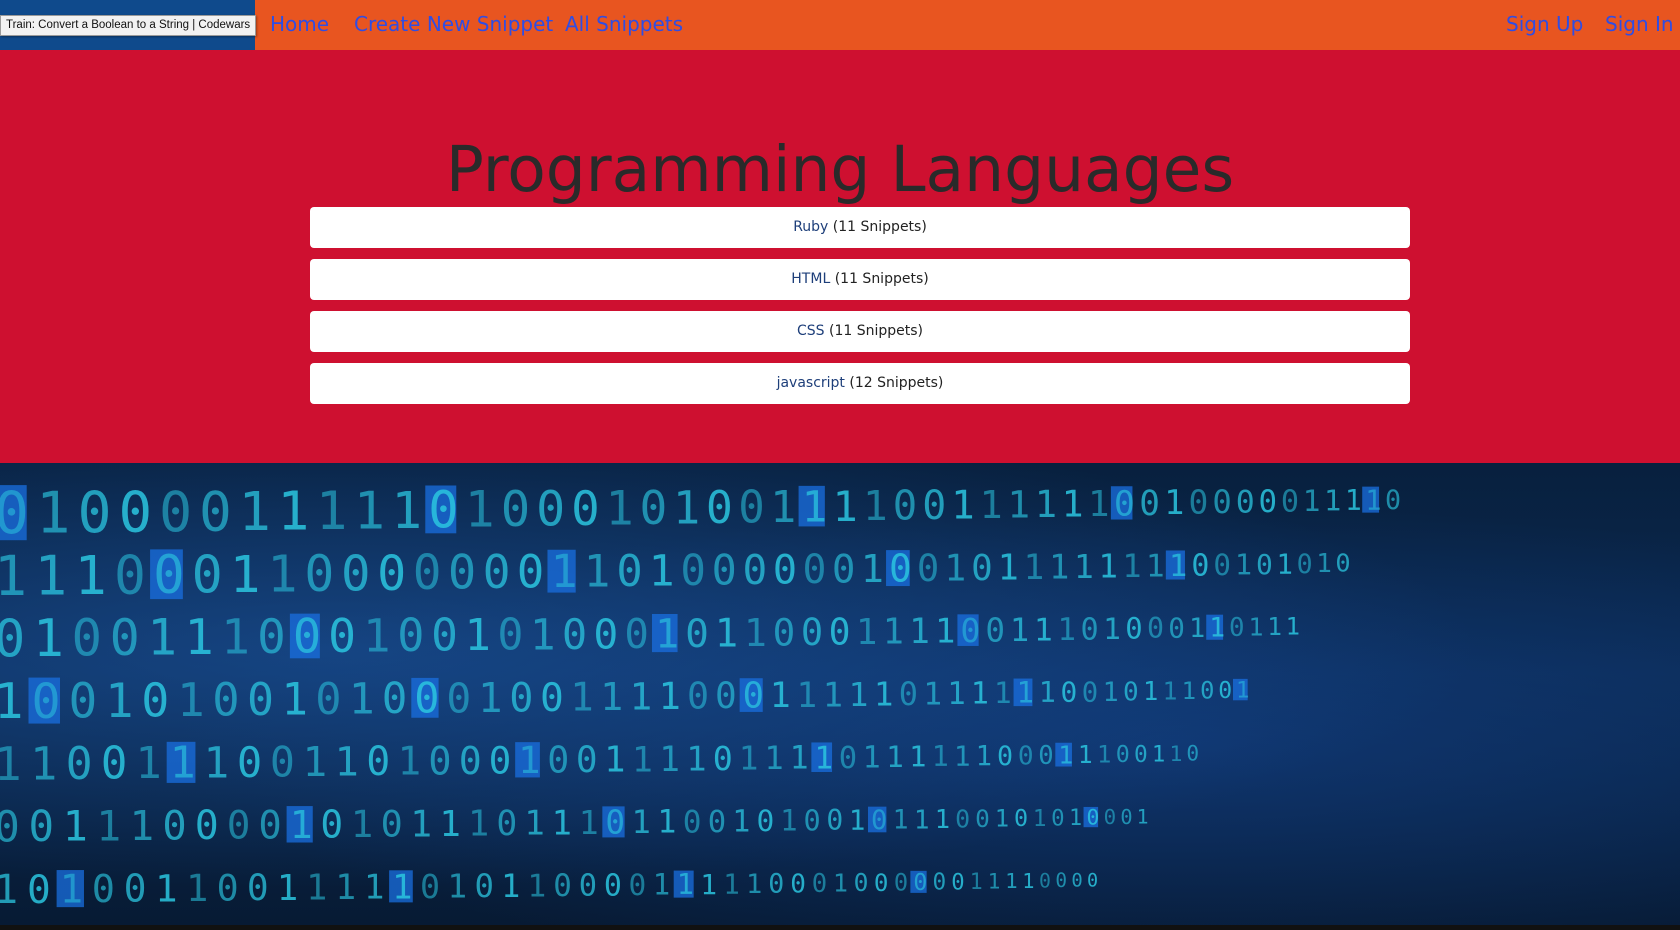 The width and height of the screenshot is (1680, 930). What do you see at coordinates (299, 24) in the screenshot?
I see `nav-home-link: Home` at bounding box center [299, 24].